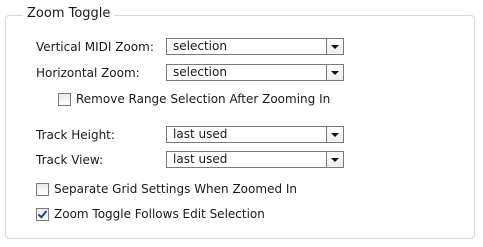 The image size is (483, 247). What do you see at coordinates (200, 72) in the screenshot?
I see `horizontal-zoom-value: selection` at bounding box center [200, 72].